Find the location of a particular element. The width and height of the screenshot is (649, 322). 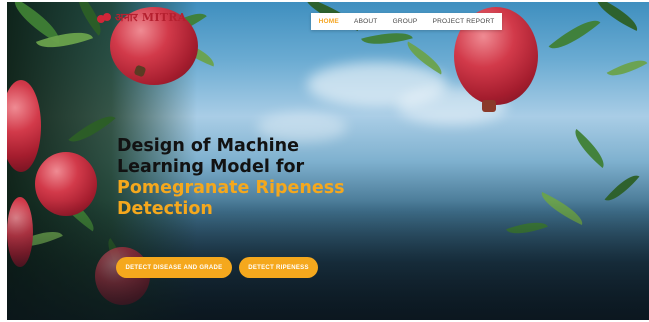

brand-logo: अनार MITRA is located at coordinates (142, 17).